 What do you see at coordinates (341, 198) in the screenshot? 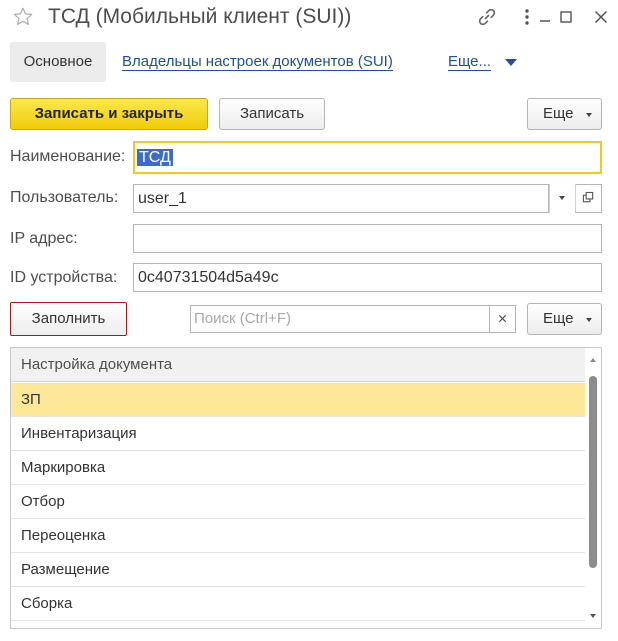
I see `user-field: user_1` at bounding box center [341, 198].